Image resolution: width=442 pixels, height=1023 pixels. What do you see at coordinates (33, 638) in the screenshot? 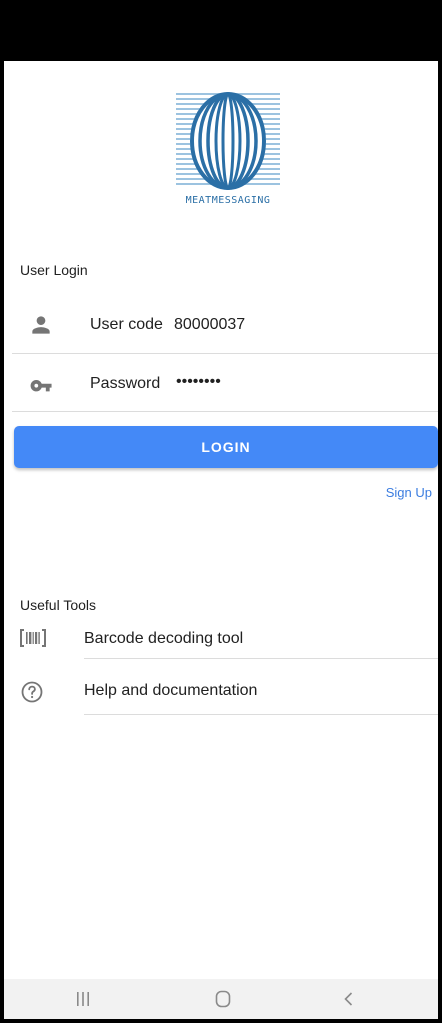
I see `barcode-icon` at bounding box center [33, 638].